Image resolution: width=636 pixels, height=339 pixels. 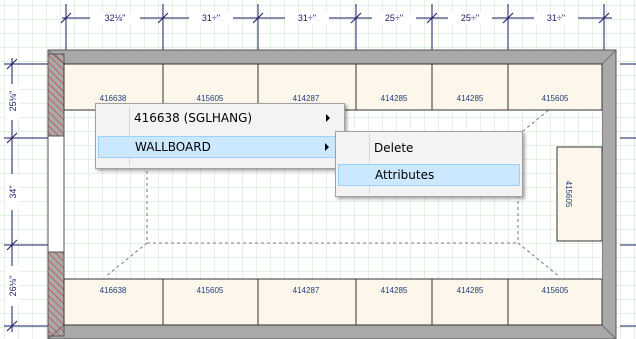 What do you see at coordinates (220, 147) in the screenshot?
I see `menu-item-wallboard: WALLBOARD` at bounding box center [220, 147].